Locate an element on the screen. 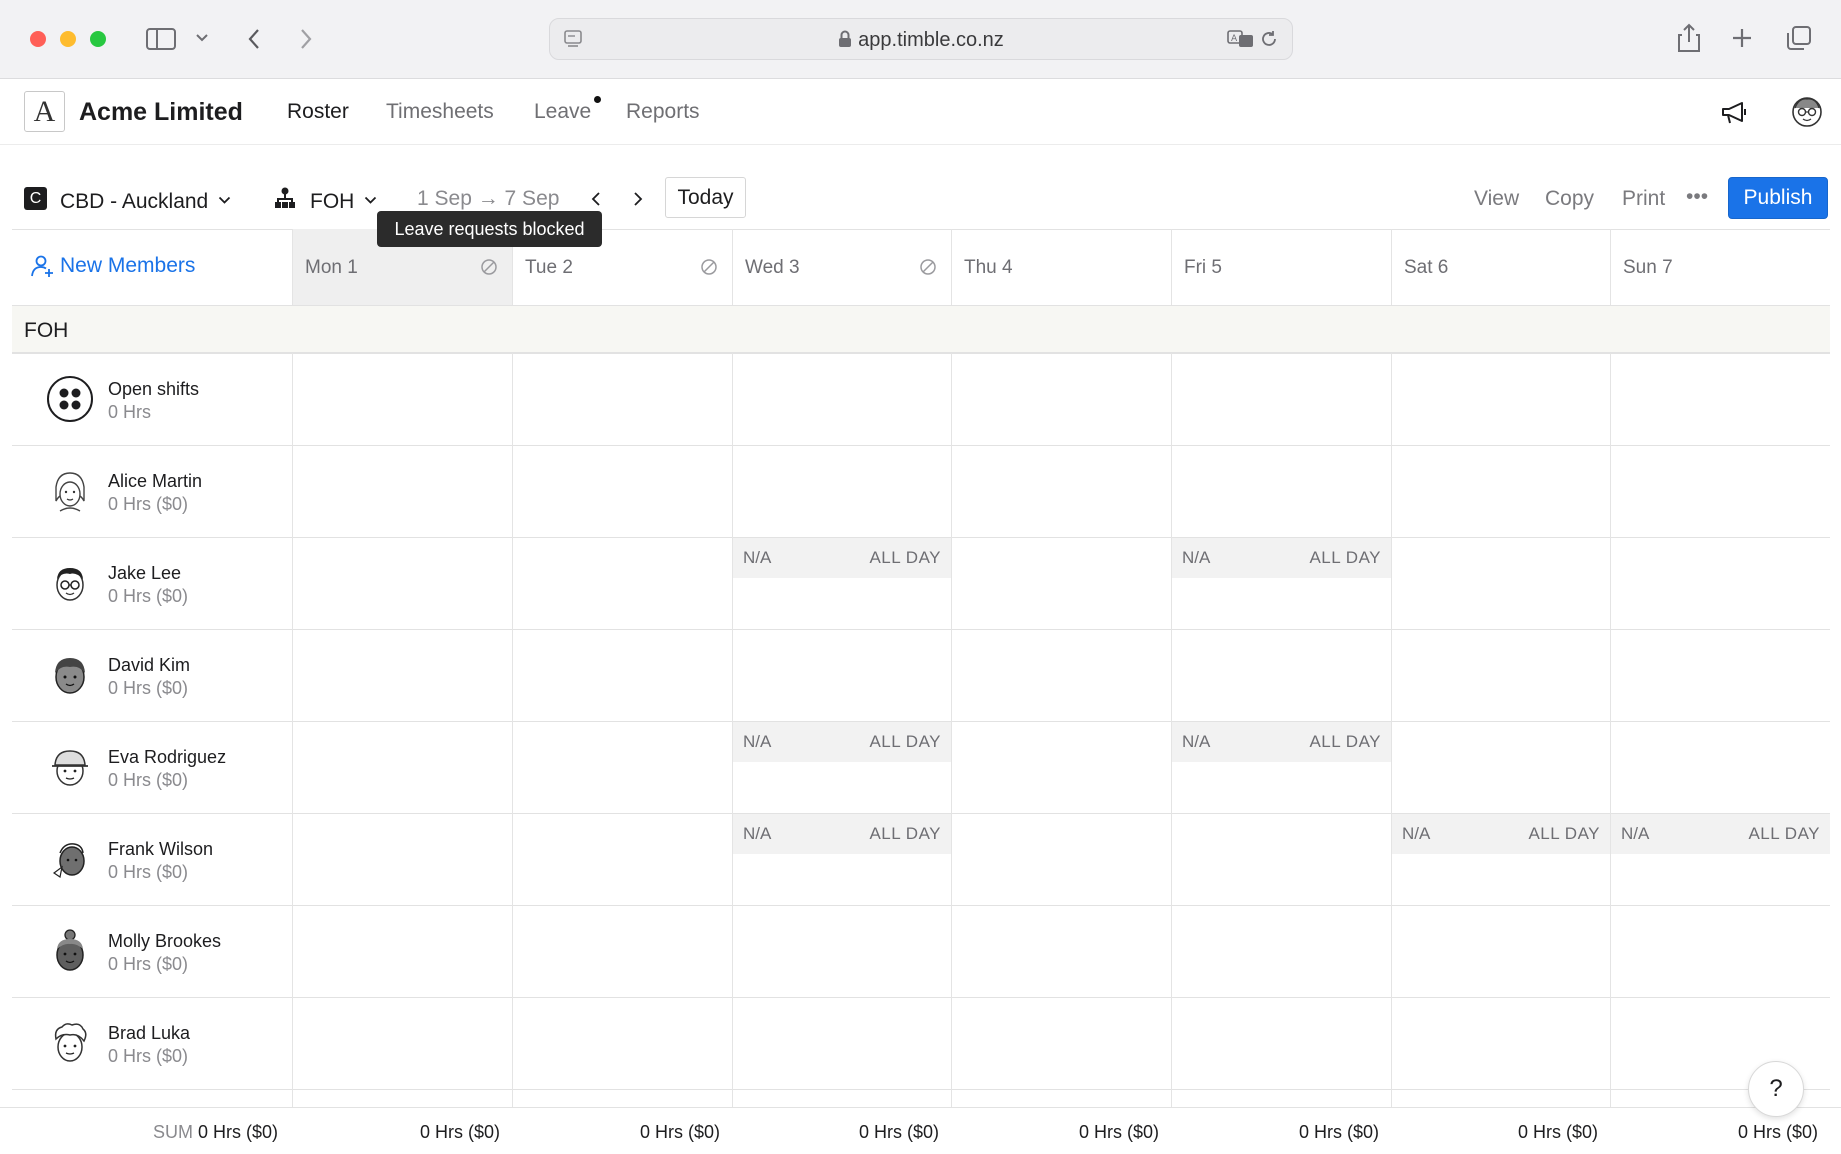 Image resolution: width=1841 pixels, height=1154 pixels. department-selector: FOH is located at coordinates (343, 200).